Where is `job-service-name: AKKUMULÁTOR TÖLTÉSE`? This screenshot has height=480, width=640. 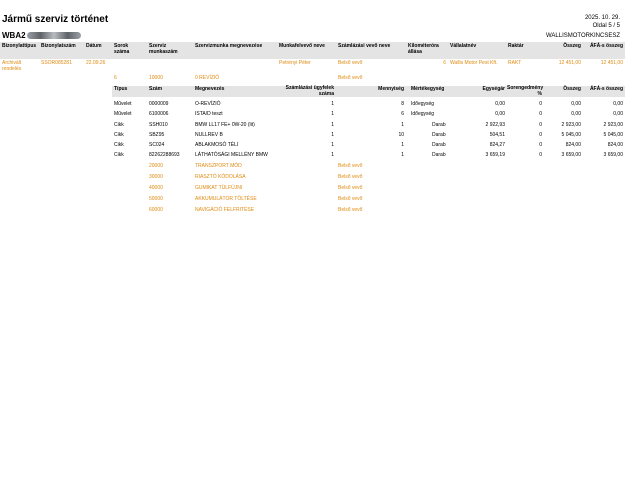
job-service-name: AKKUMULÁTOR TÖLTÉSE is located at coordinates (226, 199).